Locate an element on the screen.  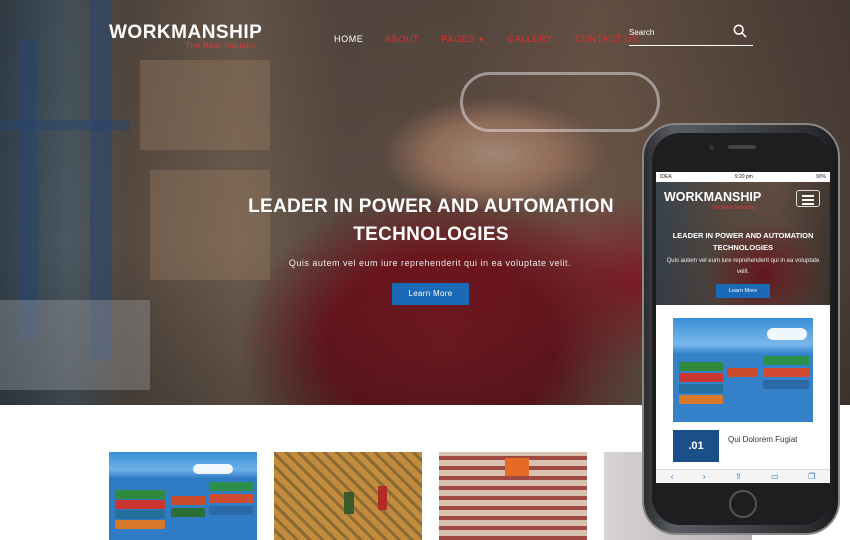
status-carrier: IDEA is located at coordinates (666, 177).